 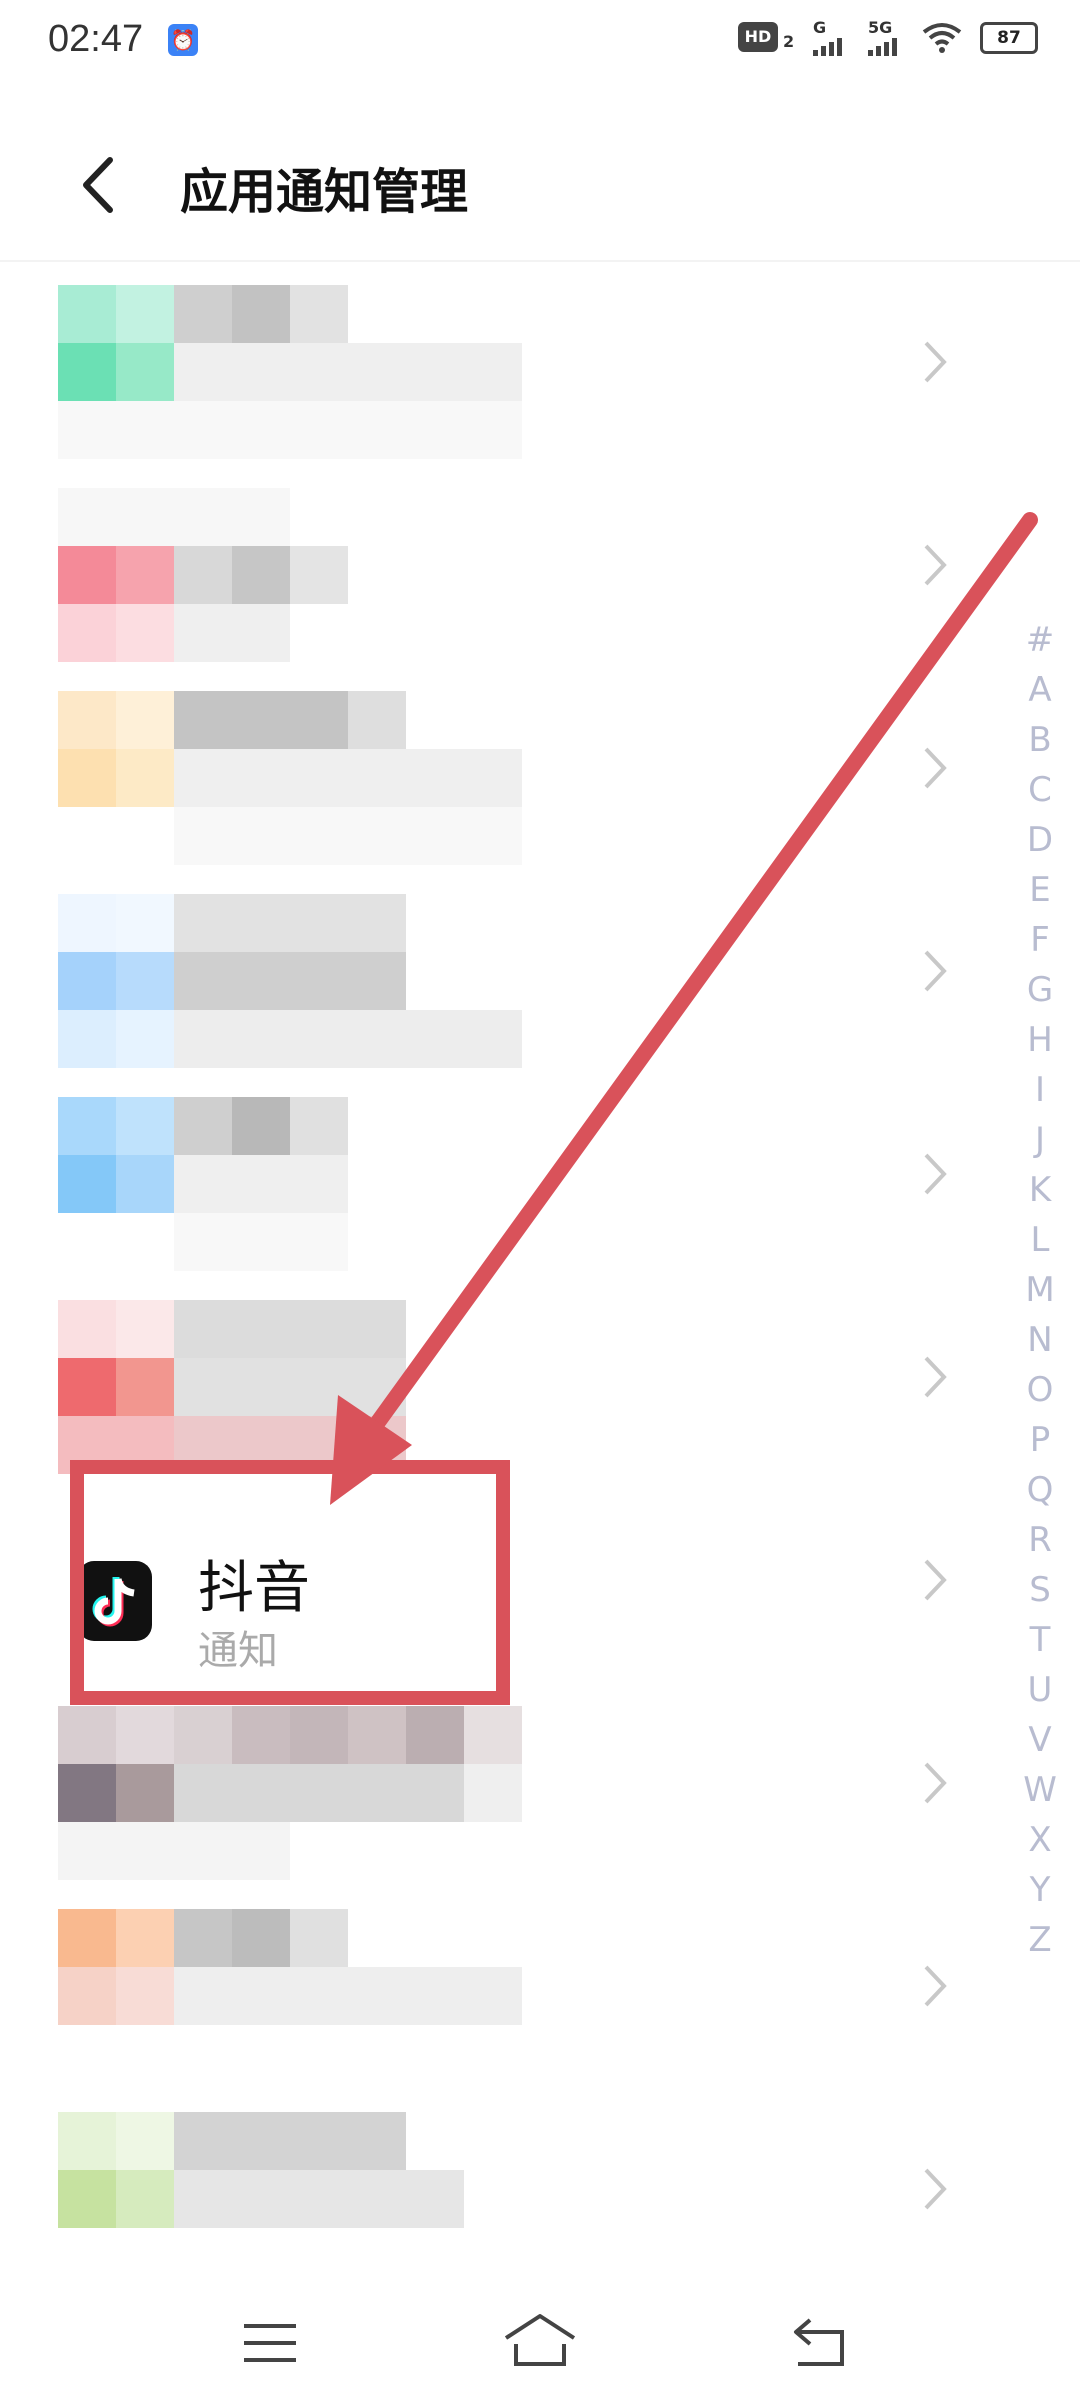 What do you see at coordinates (1040, 1640) in the screenshot?
I see `index-letter: T` at bounding box center [1040, 1640].